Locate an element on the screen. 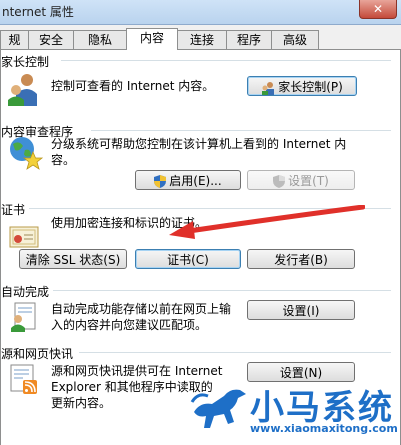 The image size is (401, 445). red-arrow-annotation is located at coordinates (267, 222).